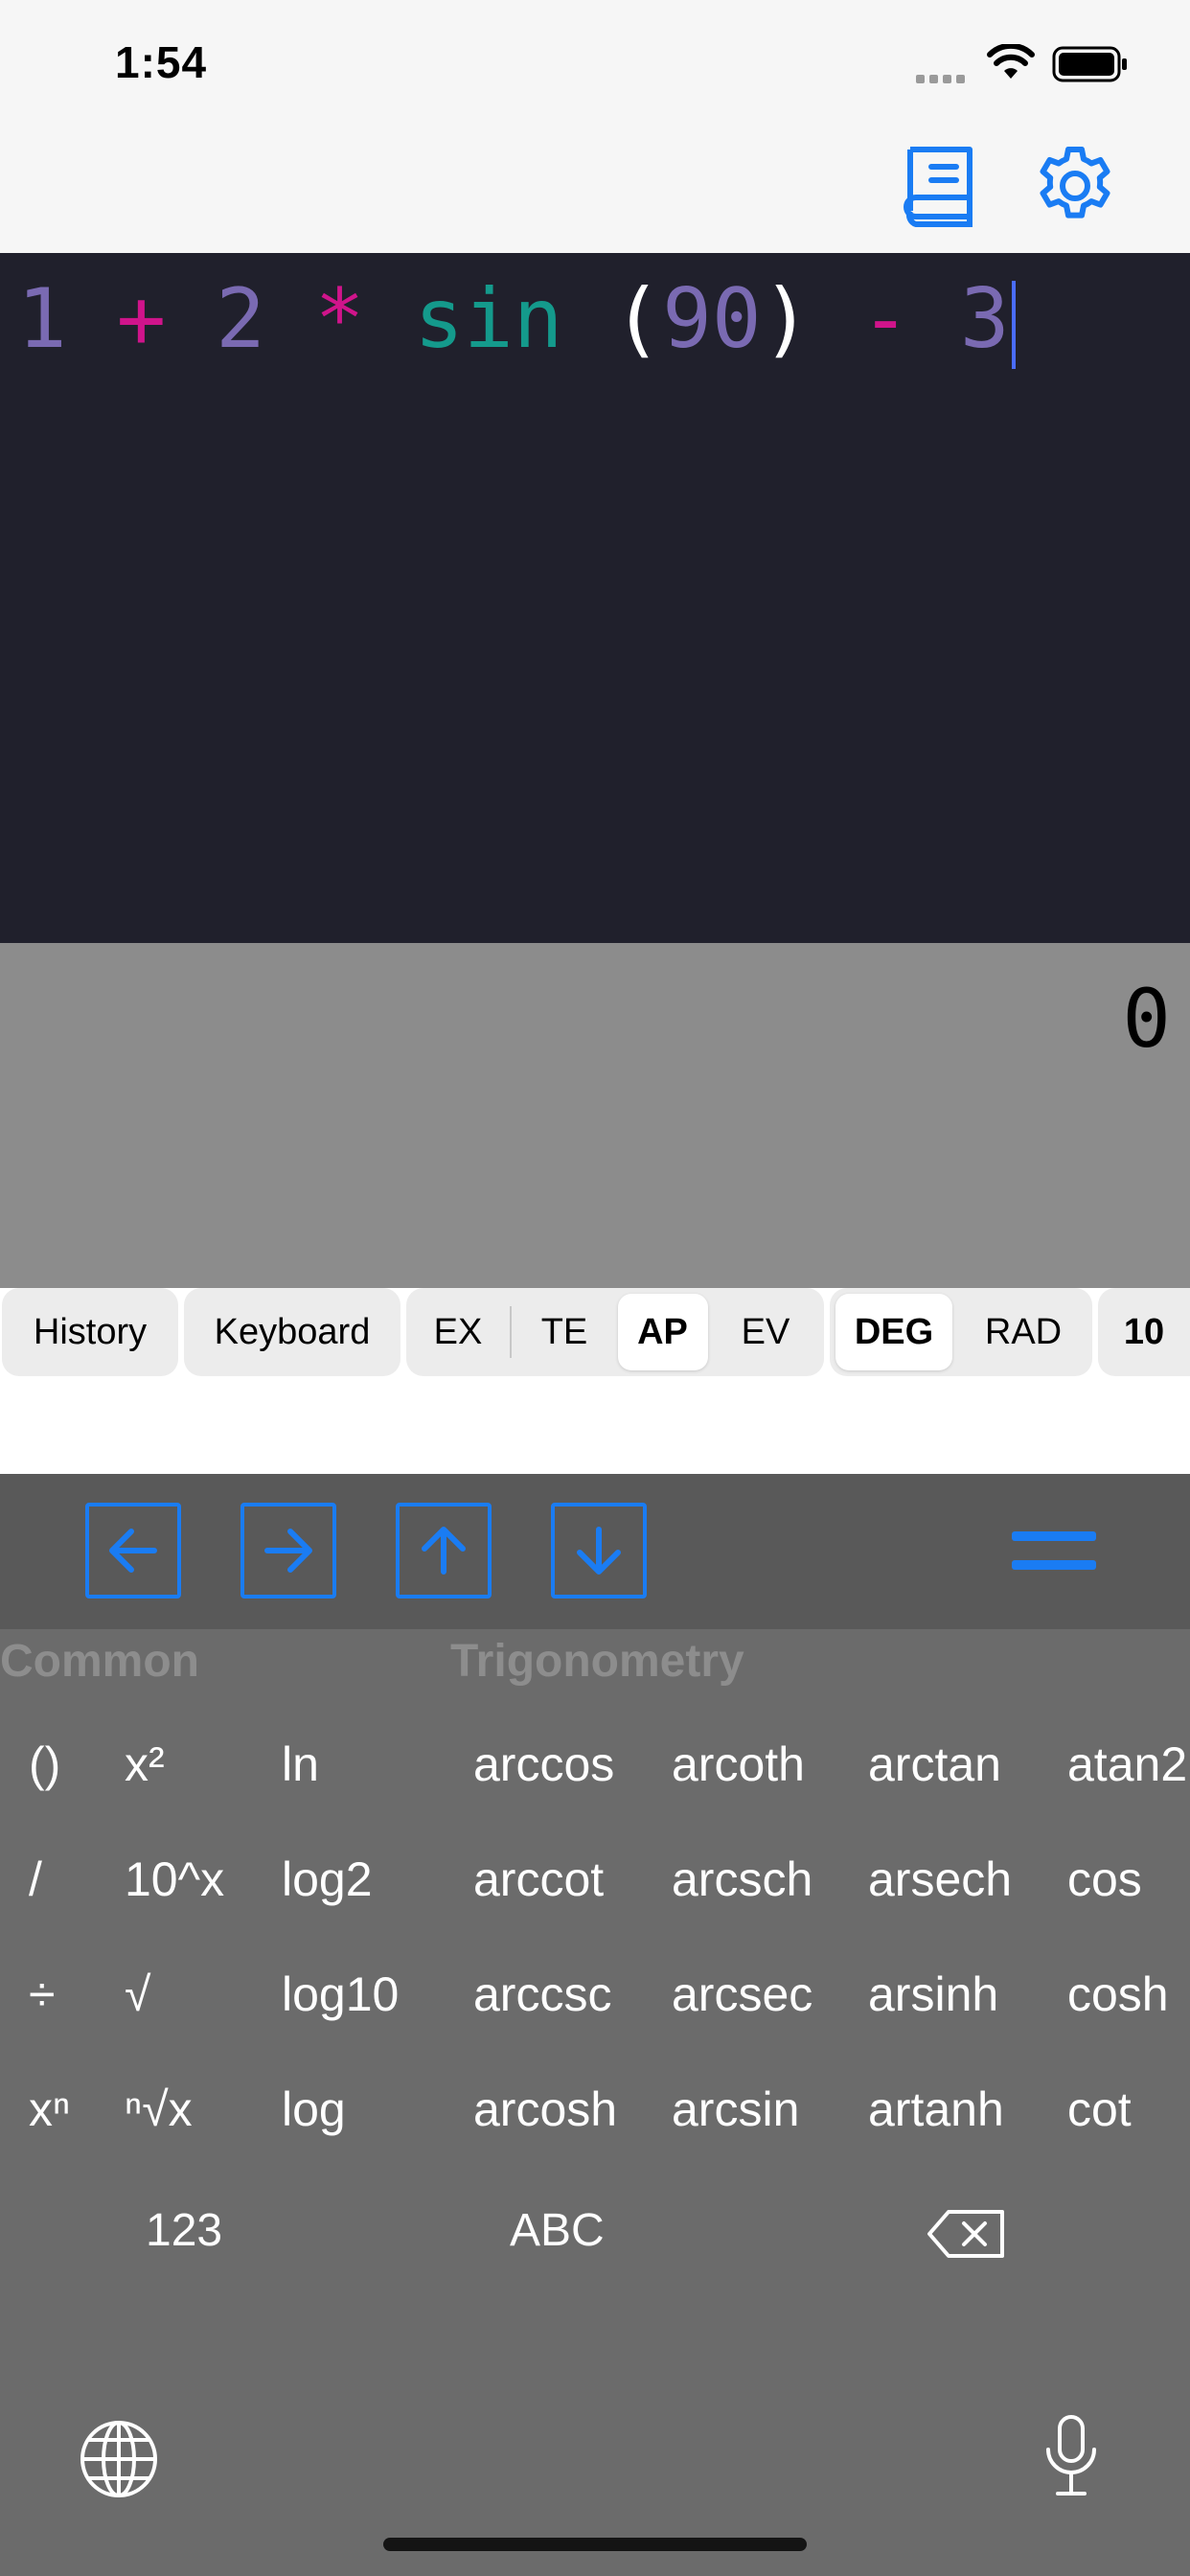 Image resolution: width=1190 pixels, height=2576 pixels. Describe the element at coordinates (595, 2544) in the screenshot. I see `home-indicator` at that location.